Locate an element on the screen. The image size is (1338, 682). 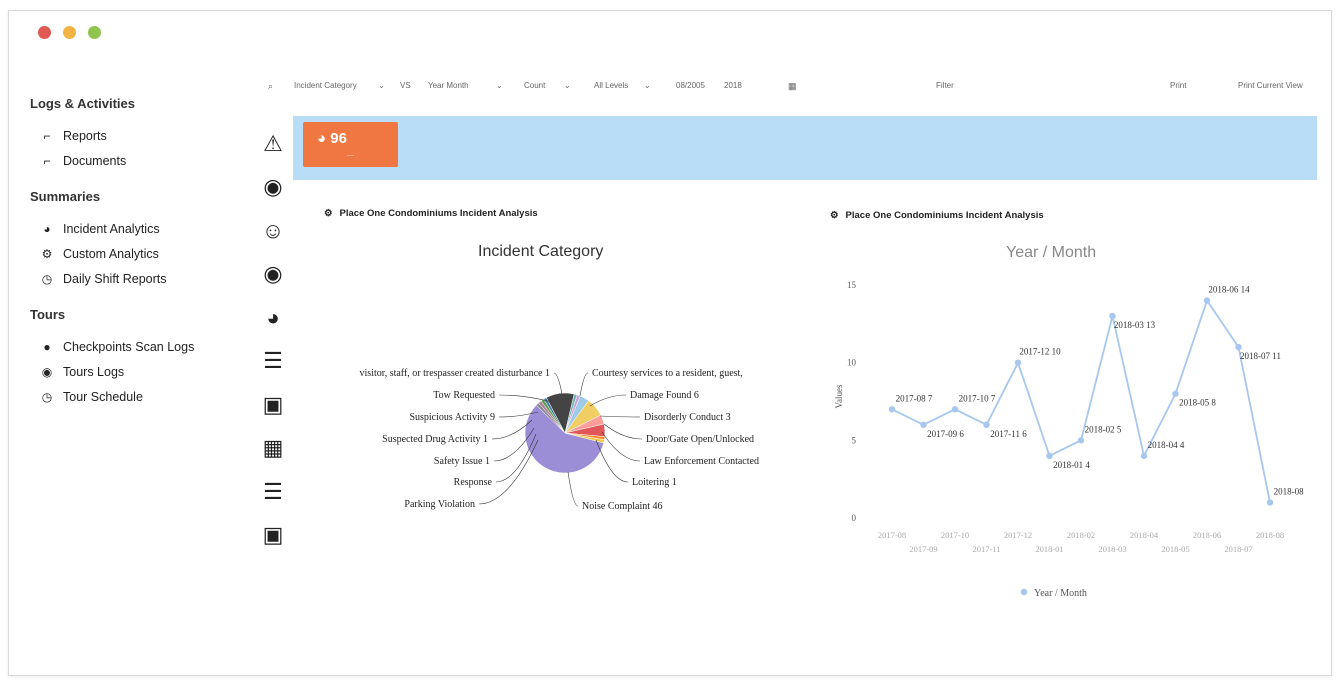
sidebar-item-label: Documents is located at coordinates (95, 160).